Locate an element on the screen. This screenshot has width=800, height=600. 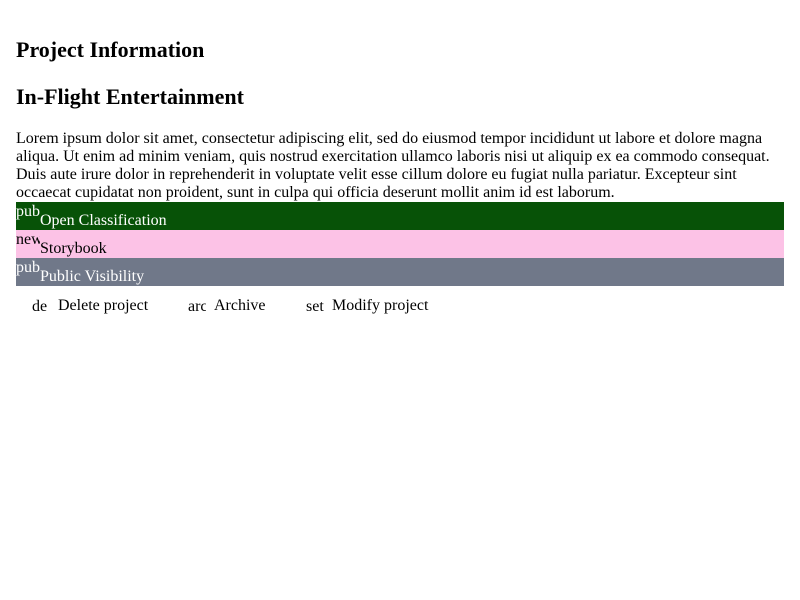
archive-button: arc Archive is located at coordinates (238, 307).